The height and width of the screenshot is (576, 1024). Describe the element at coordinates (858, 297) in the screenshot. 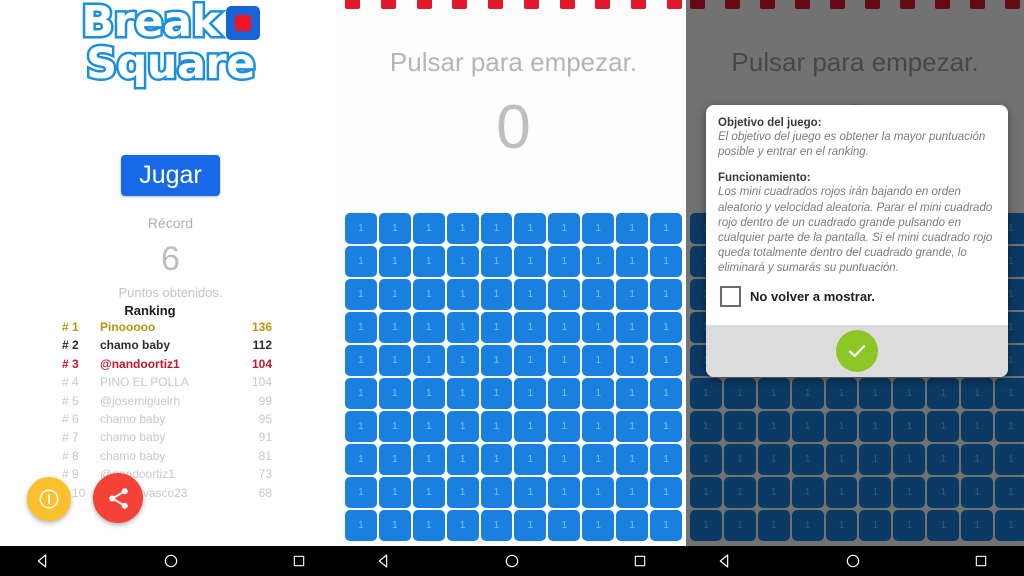

I see `dont-show-again-row: No volver a mostrar.` at that location.